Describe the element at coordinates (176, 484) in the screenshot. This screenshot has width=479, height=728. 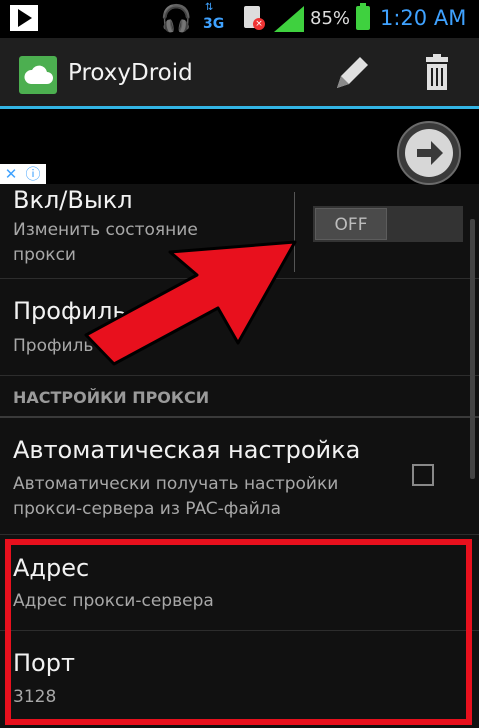
I see `pref-summary-line: Автоматически получать настройки` at that location.